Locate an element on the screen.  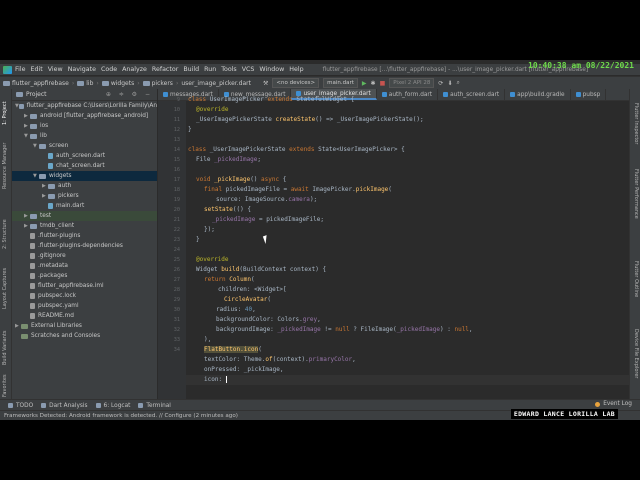
tree-item: flutter_appfirebase.iml is located at coordinates (84, 286).